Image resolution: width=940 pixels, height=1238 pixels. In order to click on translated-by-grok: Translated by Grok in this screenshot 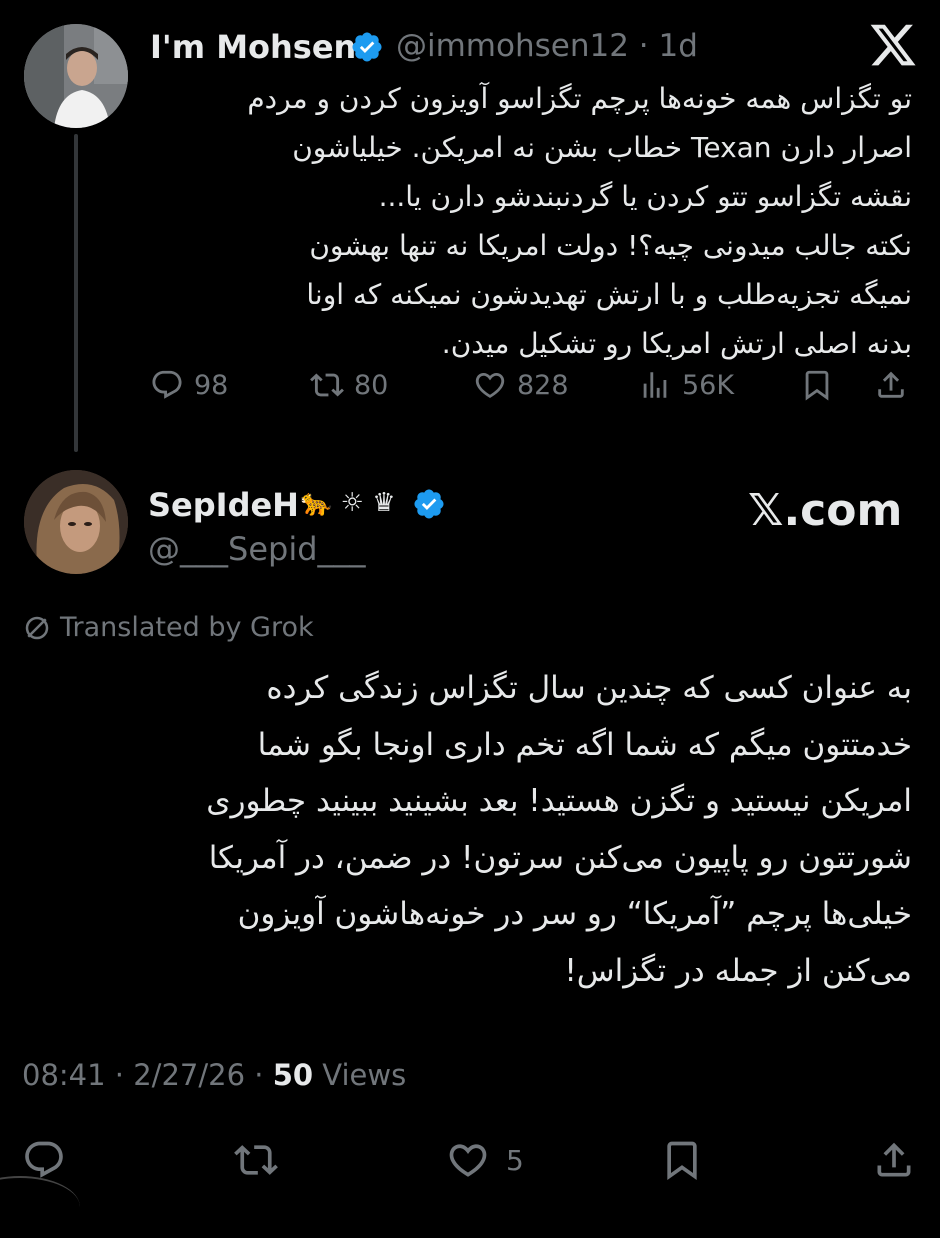, I will do `click(168, 627)`.